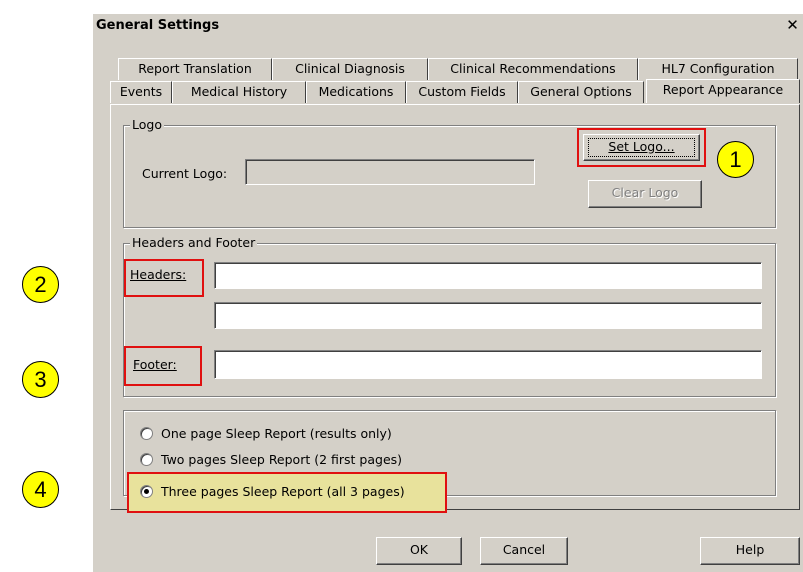 The image size is (803, 572). What do you see at coordinates (718, 69) in the screenshot?
I see `tab-hl7-configuration: HL7 Configuration` at bounding box center [718, 69].